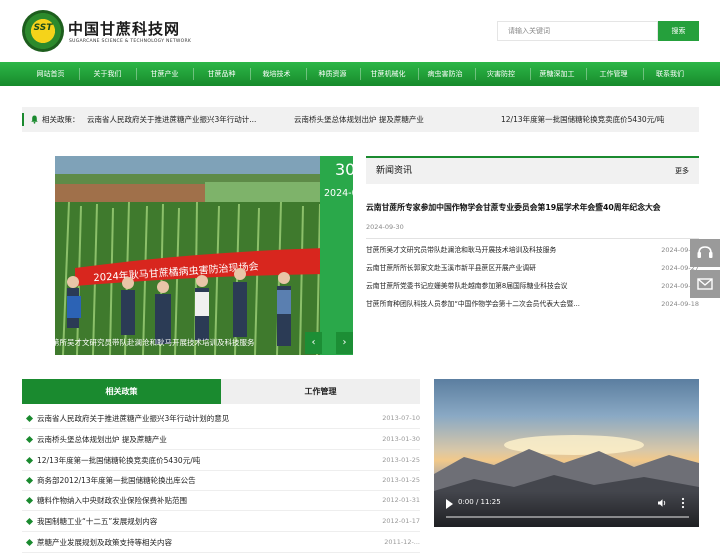 The image size is (720, 553). Describe the element at coordinates (172, 343) in the screenshot. I see `slide-caption: 业委员会第所吴才文研究员带队赴澜沧和耿马开展技术培训及科技服务` at that location.